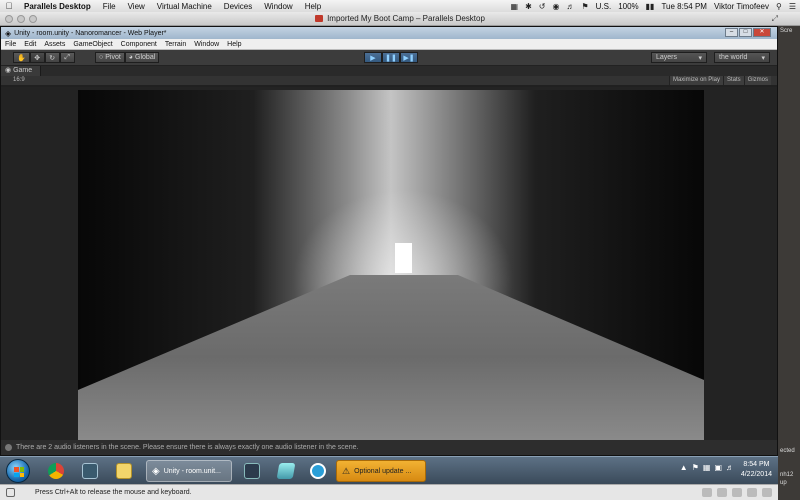 This screenshot has width=800, height=500. What do you see at coordinates (234, 44) in the screenshot?
I see `unity-menu-help: Help` at bounding box center [234, 44].